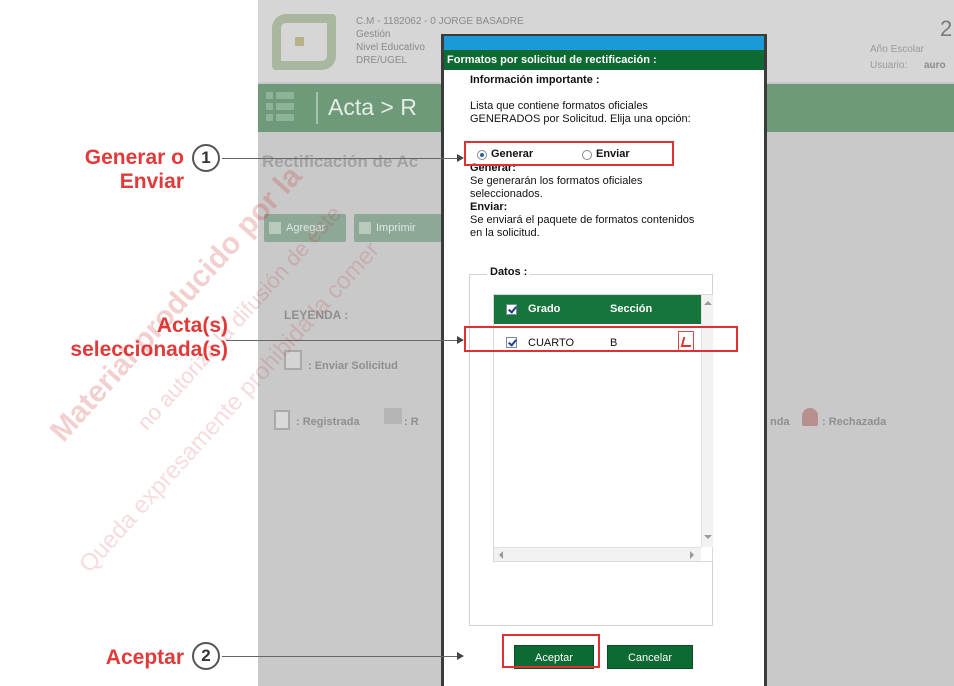 The height and width of the screenshot is (686, 954). I want to click on plus-icon, so click(275, 228).